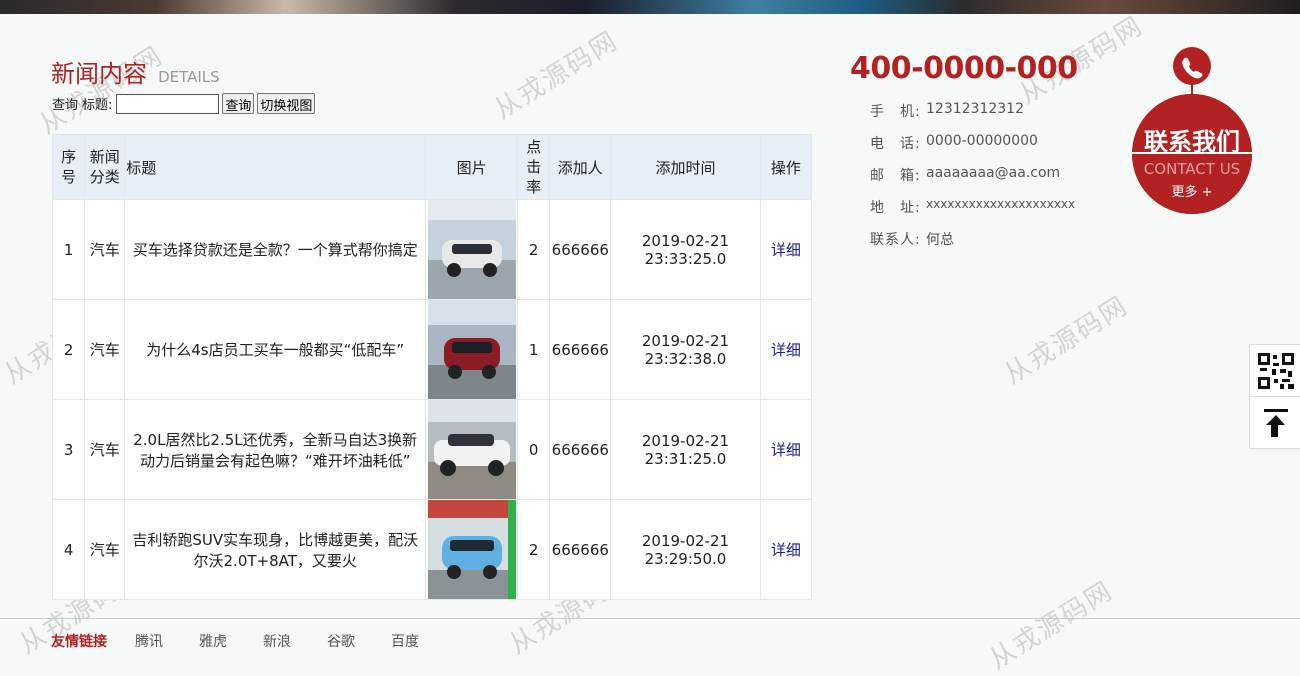 The height and width of the screenshot is (676, 1300). Describe the element at coordinates (277, 641) in the screenshot. I see `footer-link-sina: 新浪` at that location.